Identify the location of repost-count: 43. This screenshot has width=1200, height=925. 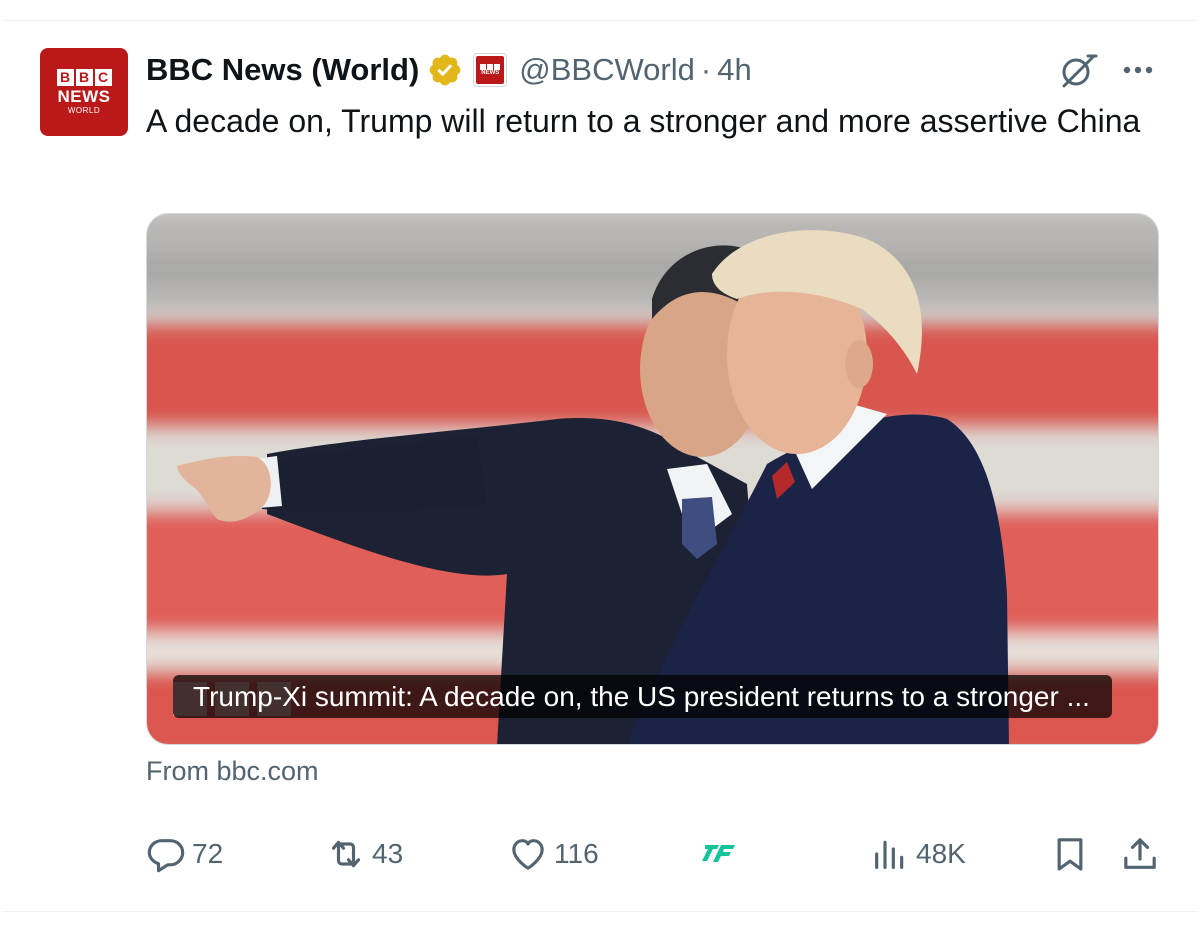
(388, 853).